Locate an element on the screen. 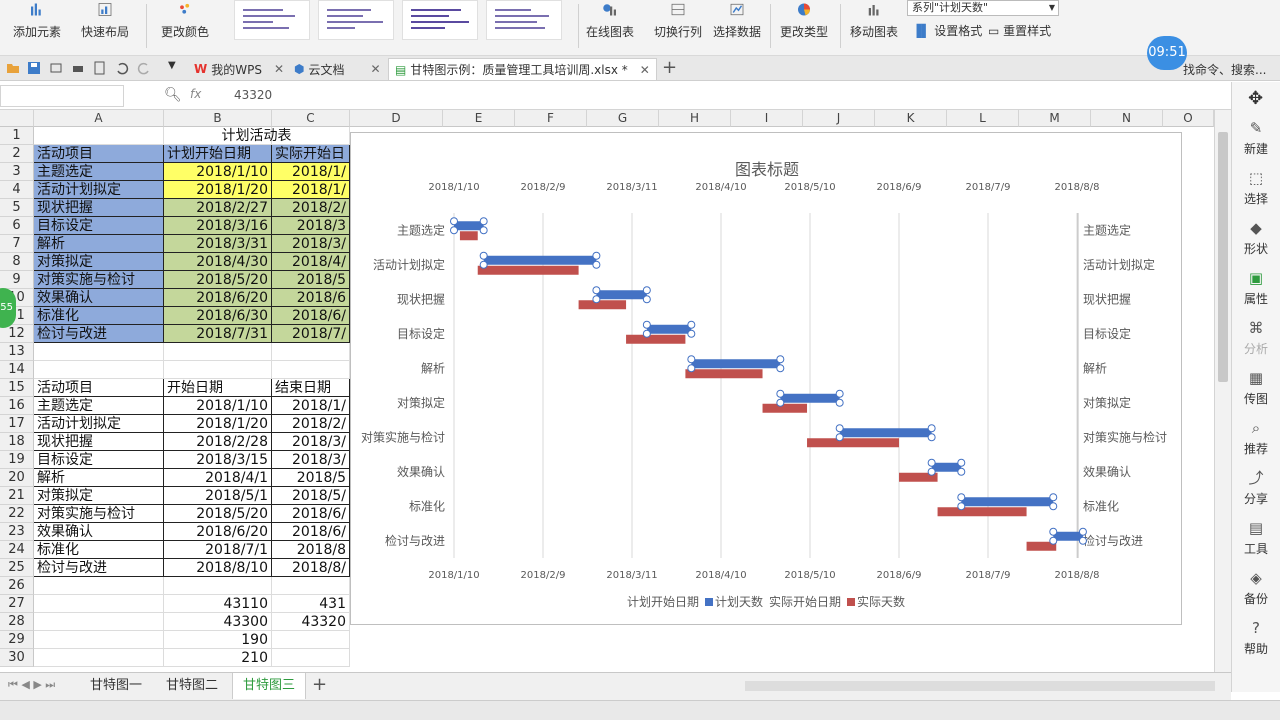  row-header: 16 is located at coordinates (17, 406).